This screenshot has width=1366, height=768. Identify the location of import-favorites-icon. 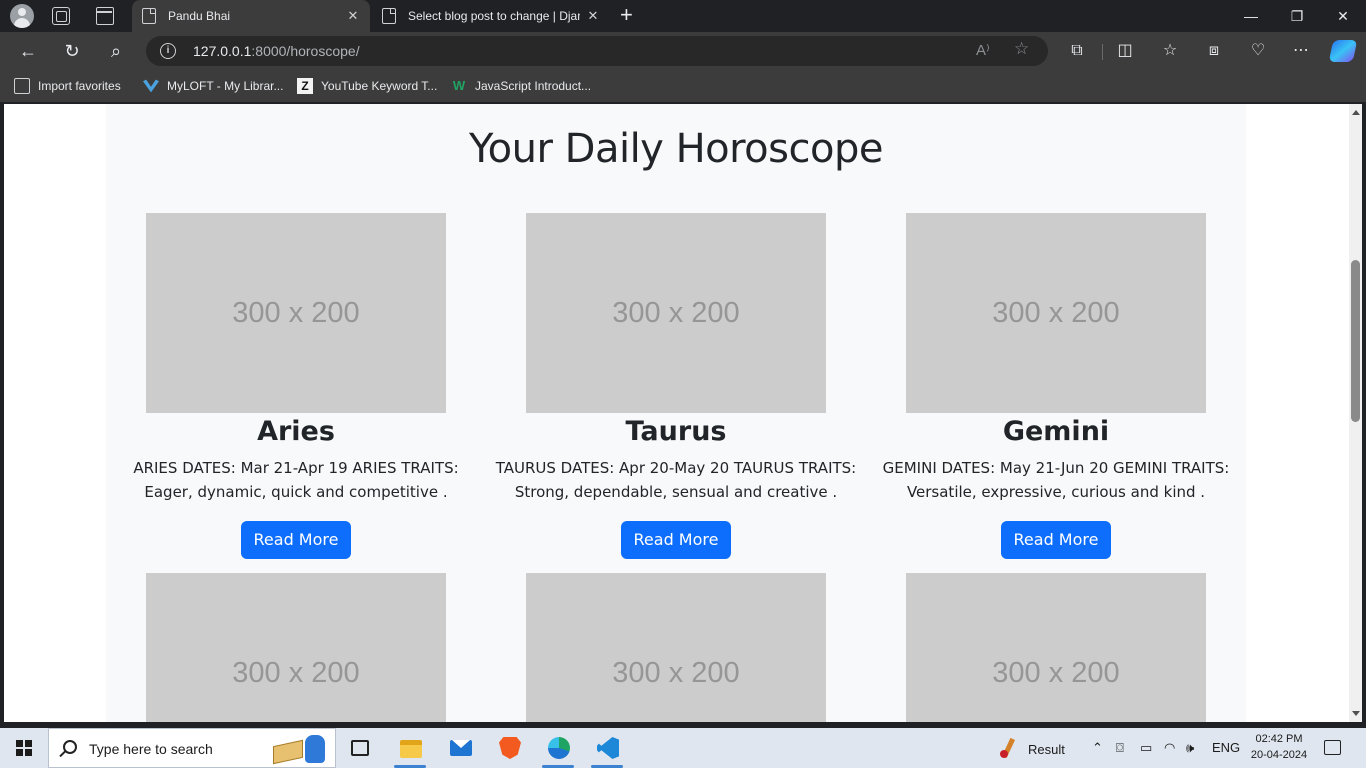
(22, 86).